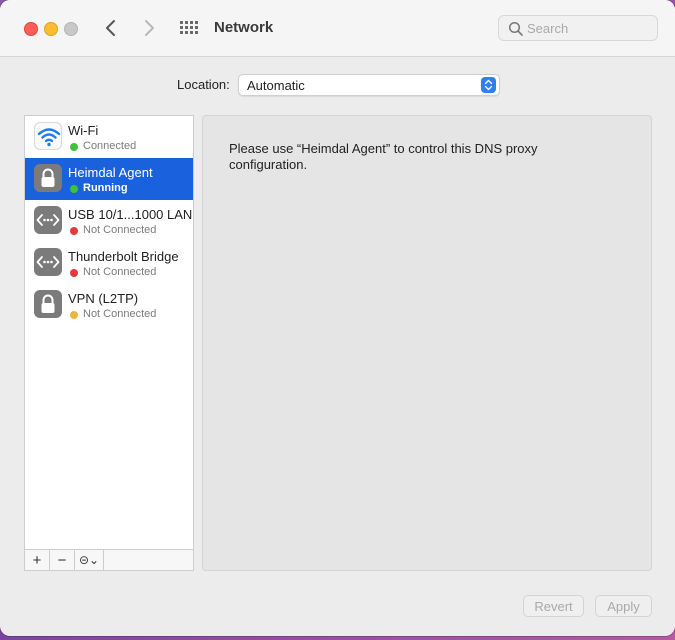  I want to click on location-label: Location:, so click(203, 84).